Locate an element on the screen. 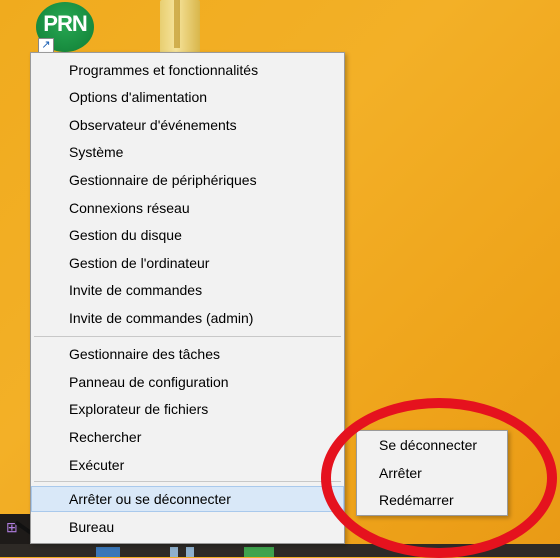 The image size is (560, 558). menu-item-task-manager: Gestionnaire des tâches is located at coordinates (187, 354).